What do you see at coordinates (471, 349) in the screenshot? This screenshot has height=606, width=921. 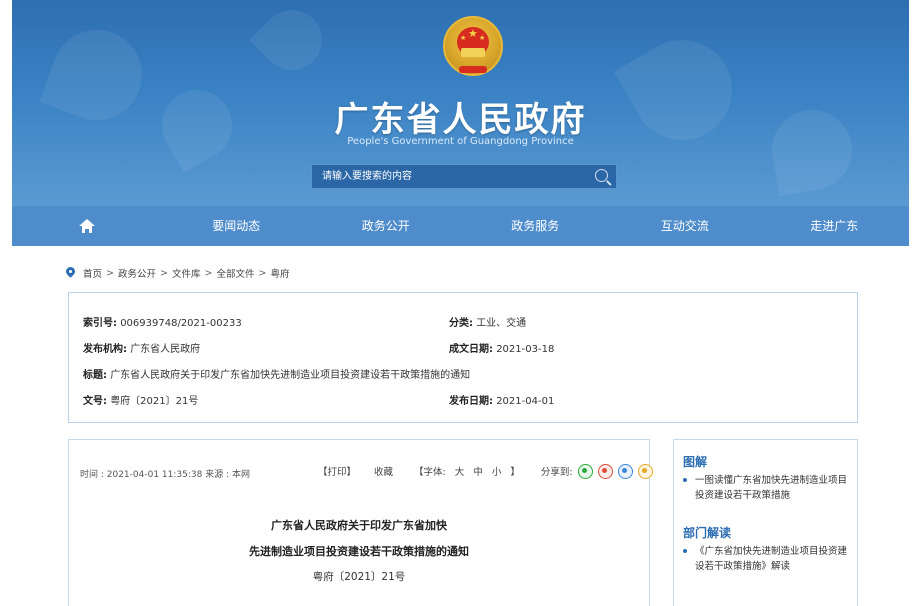 I see `created-date-label: 成文日期:` at bounding box center [471, 349].